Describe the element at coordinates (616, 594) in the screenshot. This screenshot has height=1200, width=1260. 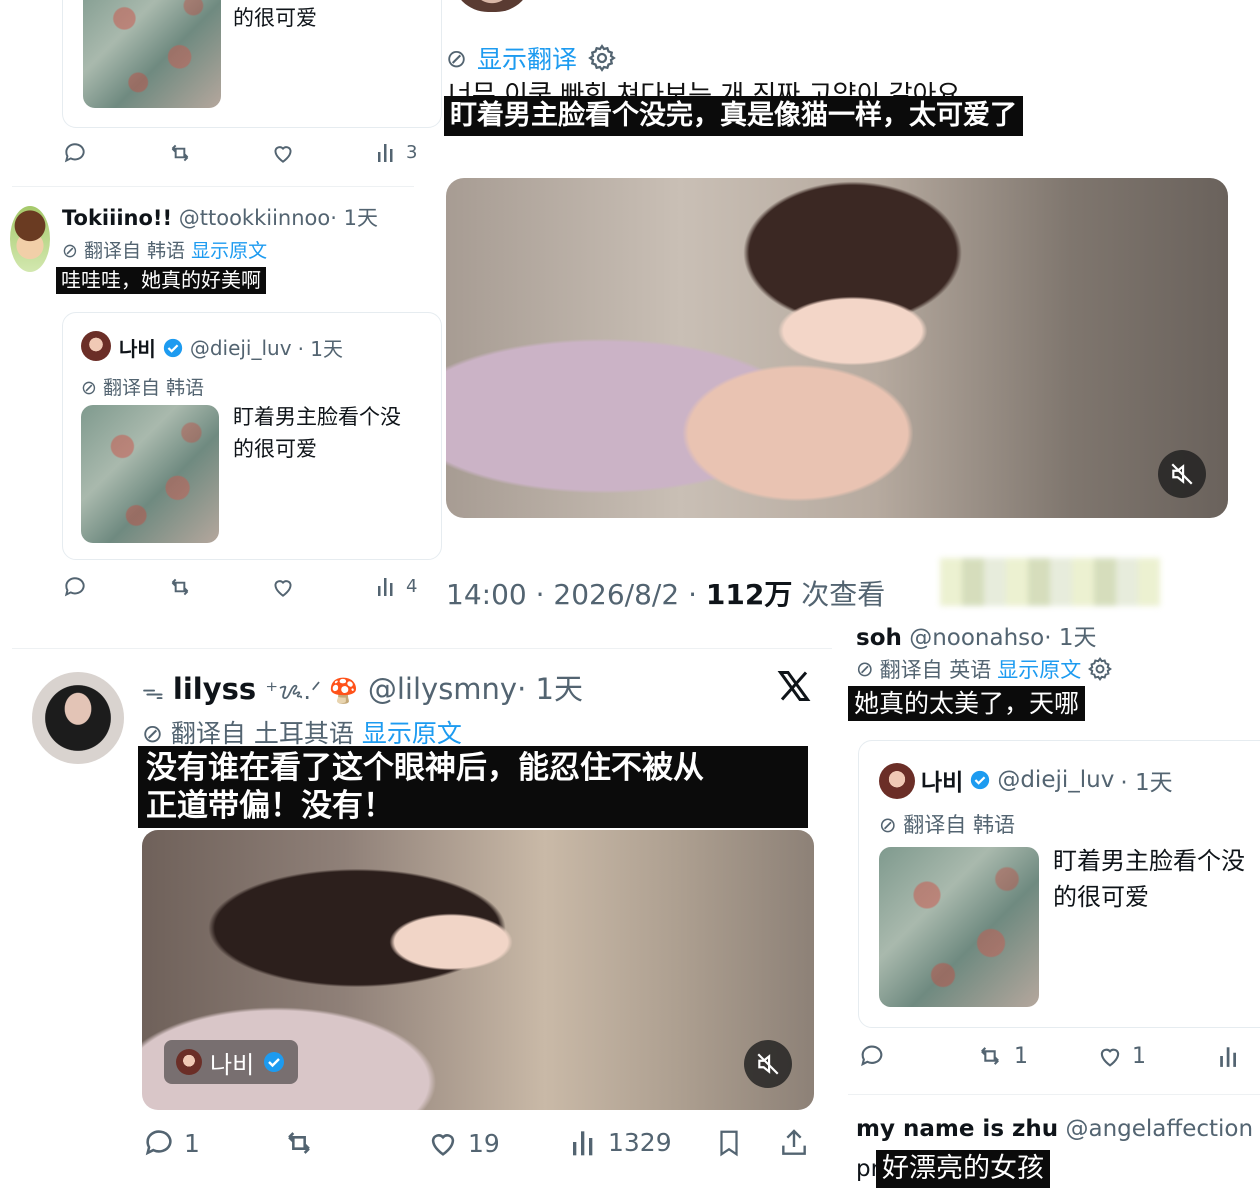
I see `tweet-date: 2026/8/2` at that location.